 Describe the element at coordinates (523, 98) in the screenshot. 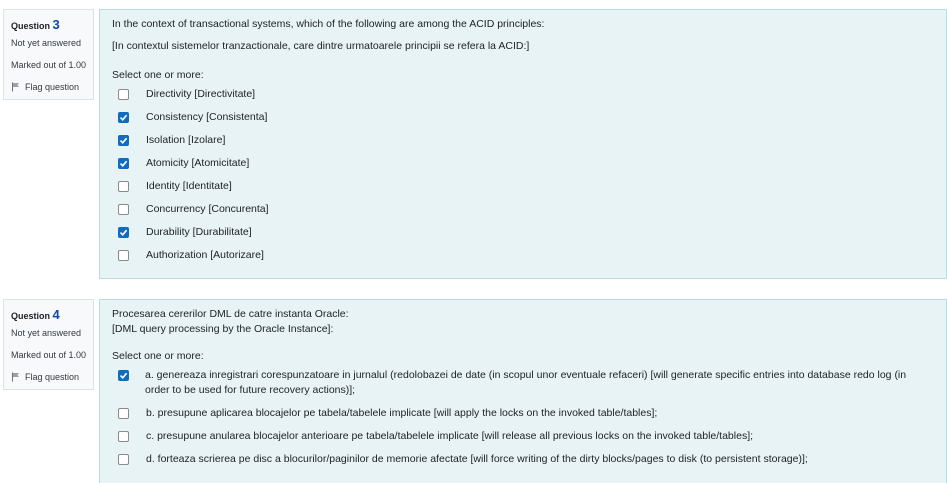

I see `answer-option-directivity: Directivity [Directivitate]` at that location.